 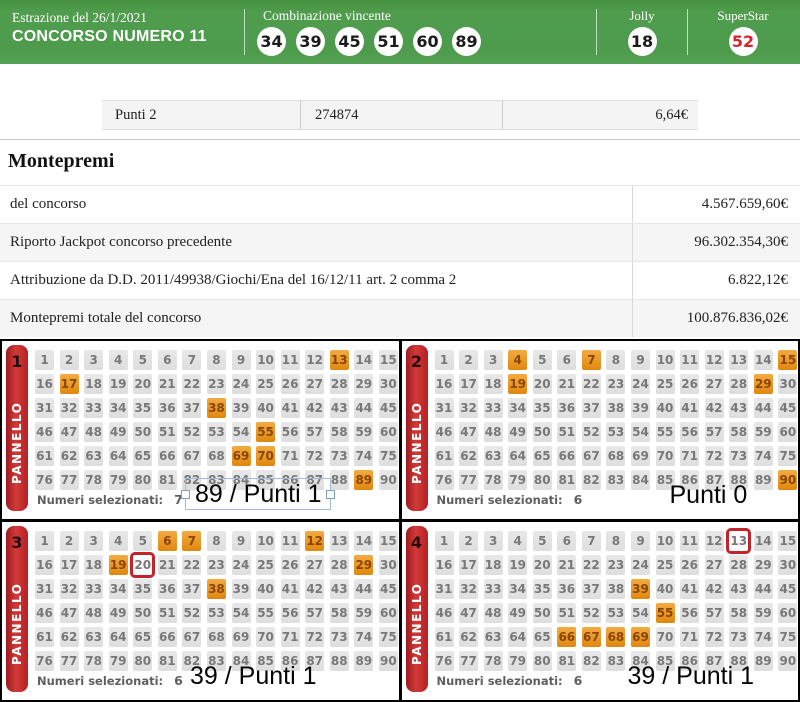 I want to click on number-cell: 30, so click(x=788, y=384).